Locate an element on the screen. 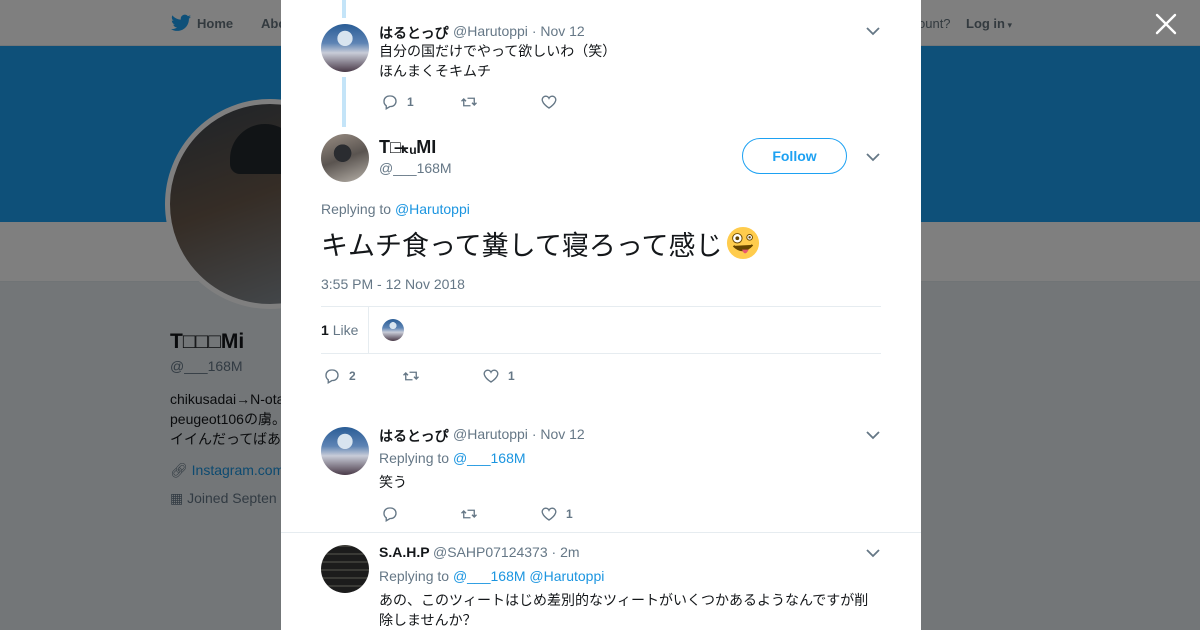 This screenshot has width=1200, height=630. focal-tweet-text: キムチ食って糞して寝ろって感じ is located at coordinates (540, 245).